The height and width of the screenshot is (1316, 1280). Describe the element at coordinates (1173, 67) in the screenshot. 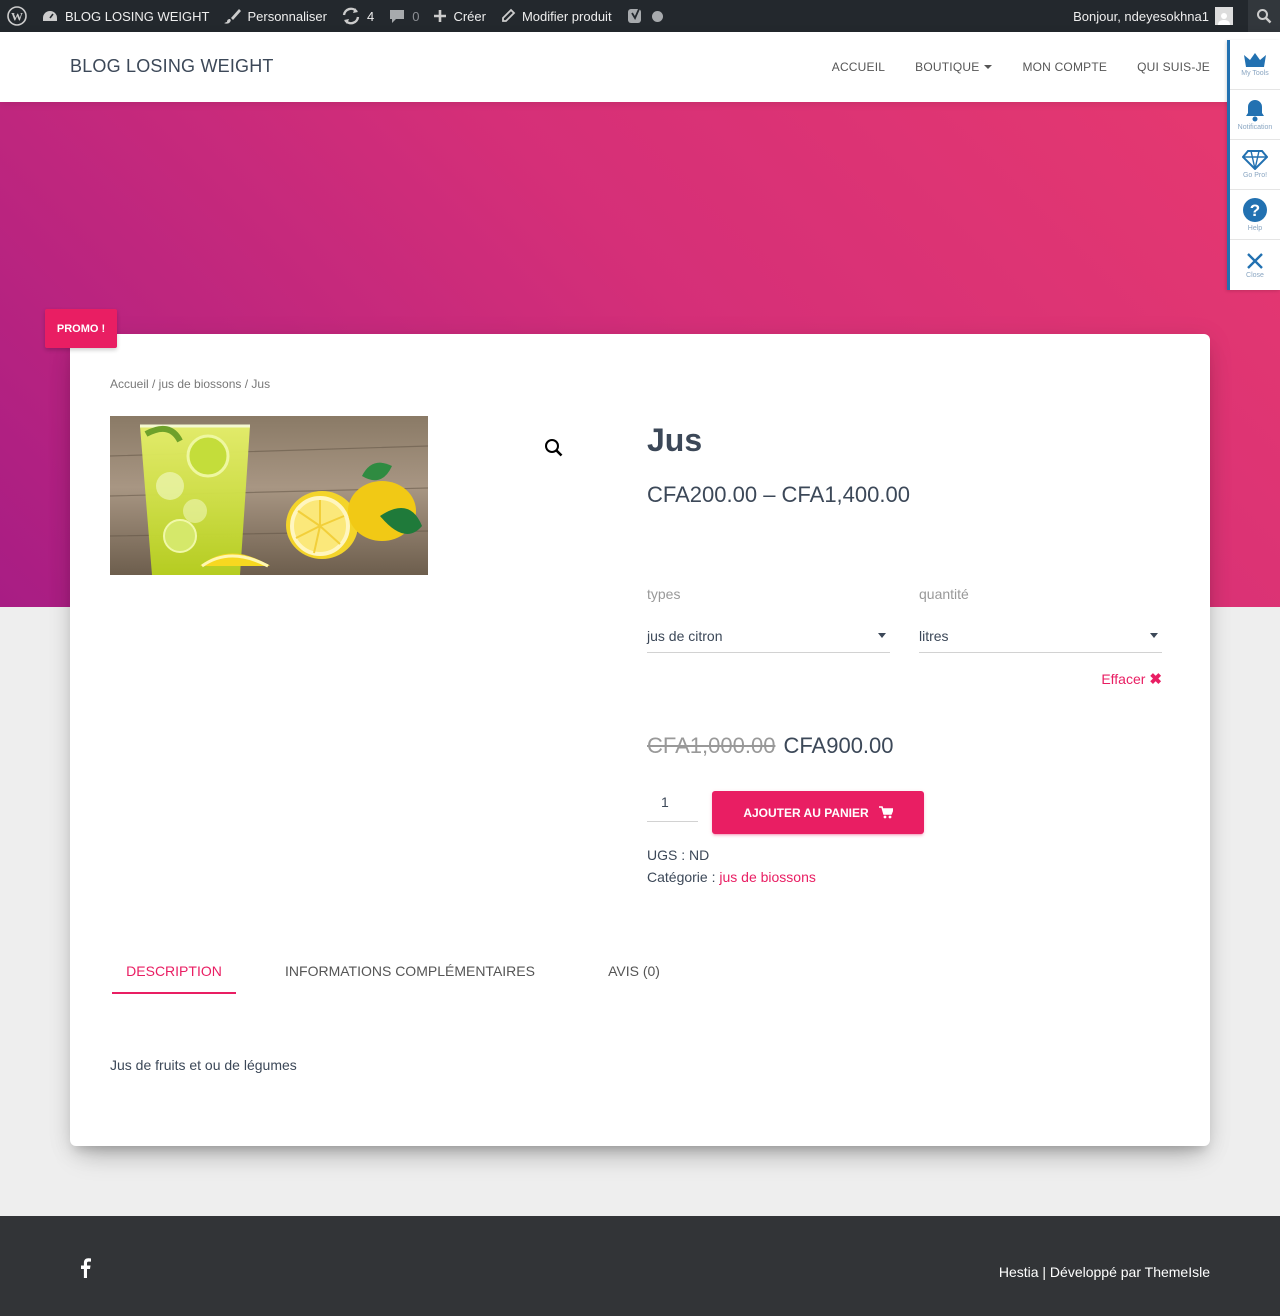

I see `nav-item-about: QUI SUIS-JE` at that location.